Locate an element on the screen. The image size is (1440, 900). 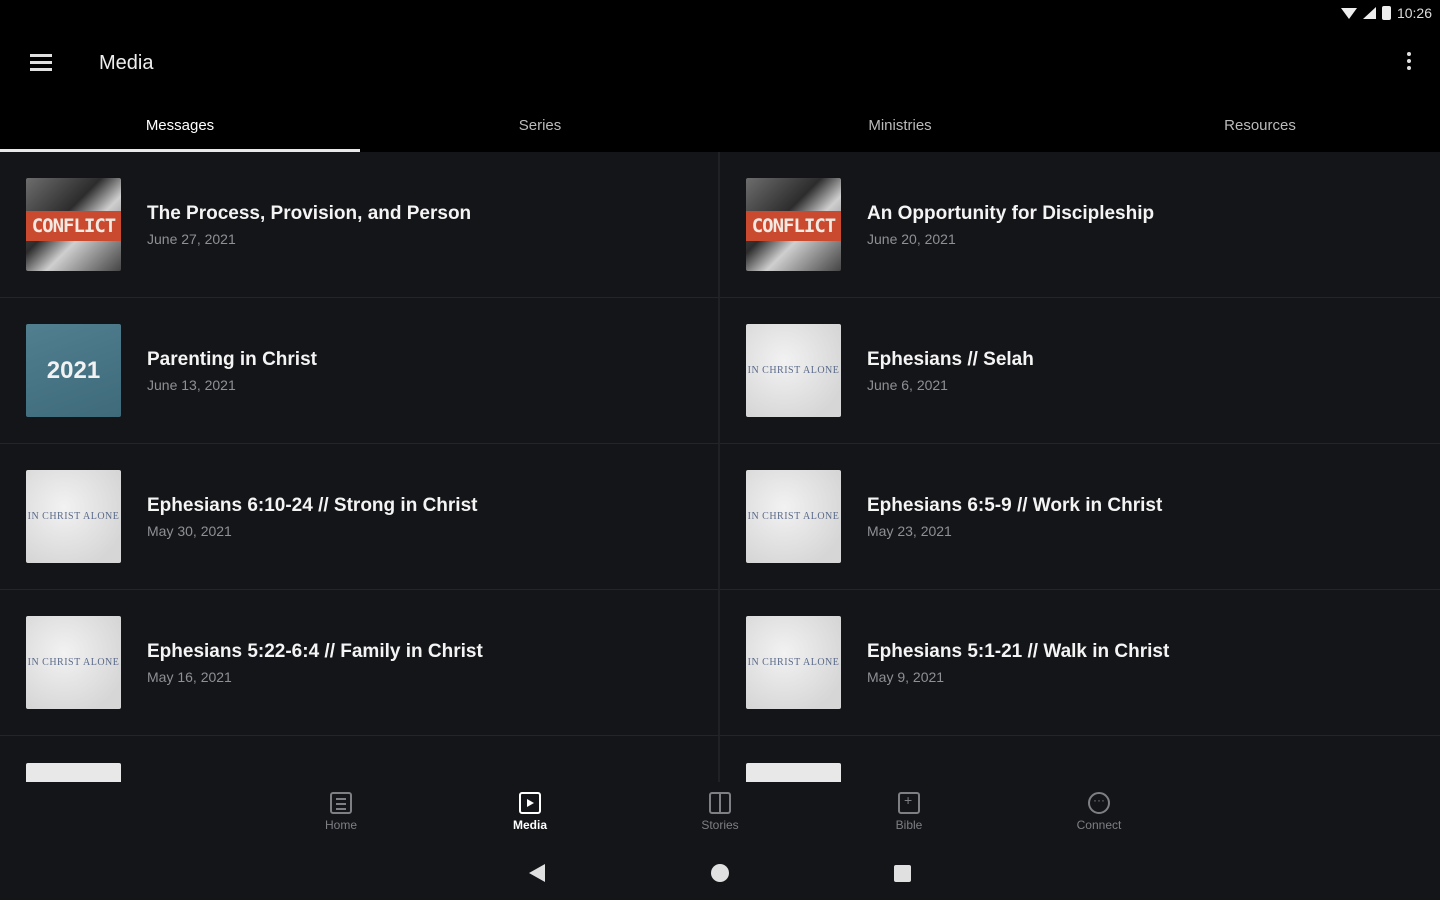
item-title: Ephesians 5:22-6:4 // Family in Christ is located at coordinates (315, 651).